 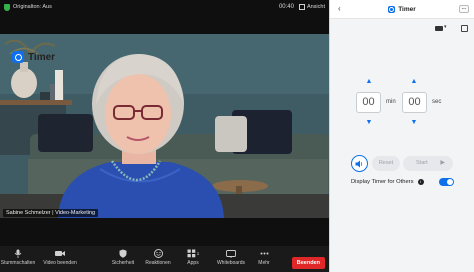 What do you see at coordinates (414, 123) in the screenshot?
I see `seconds-down-arrow-icon: ▼` at bounding box center [414, 123].